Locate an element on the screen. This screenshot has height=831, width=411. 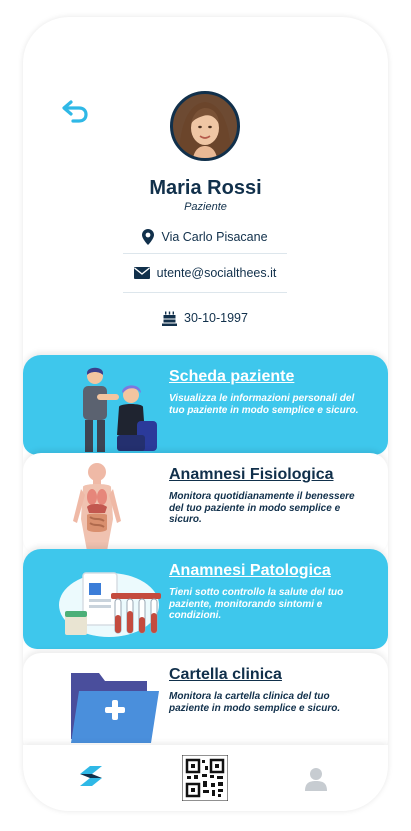
email-row: utente@socialthees.it is located at coordinates (205, 273).